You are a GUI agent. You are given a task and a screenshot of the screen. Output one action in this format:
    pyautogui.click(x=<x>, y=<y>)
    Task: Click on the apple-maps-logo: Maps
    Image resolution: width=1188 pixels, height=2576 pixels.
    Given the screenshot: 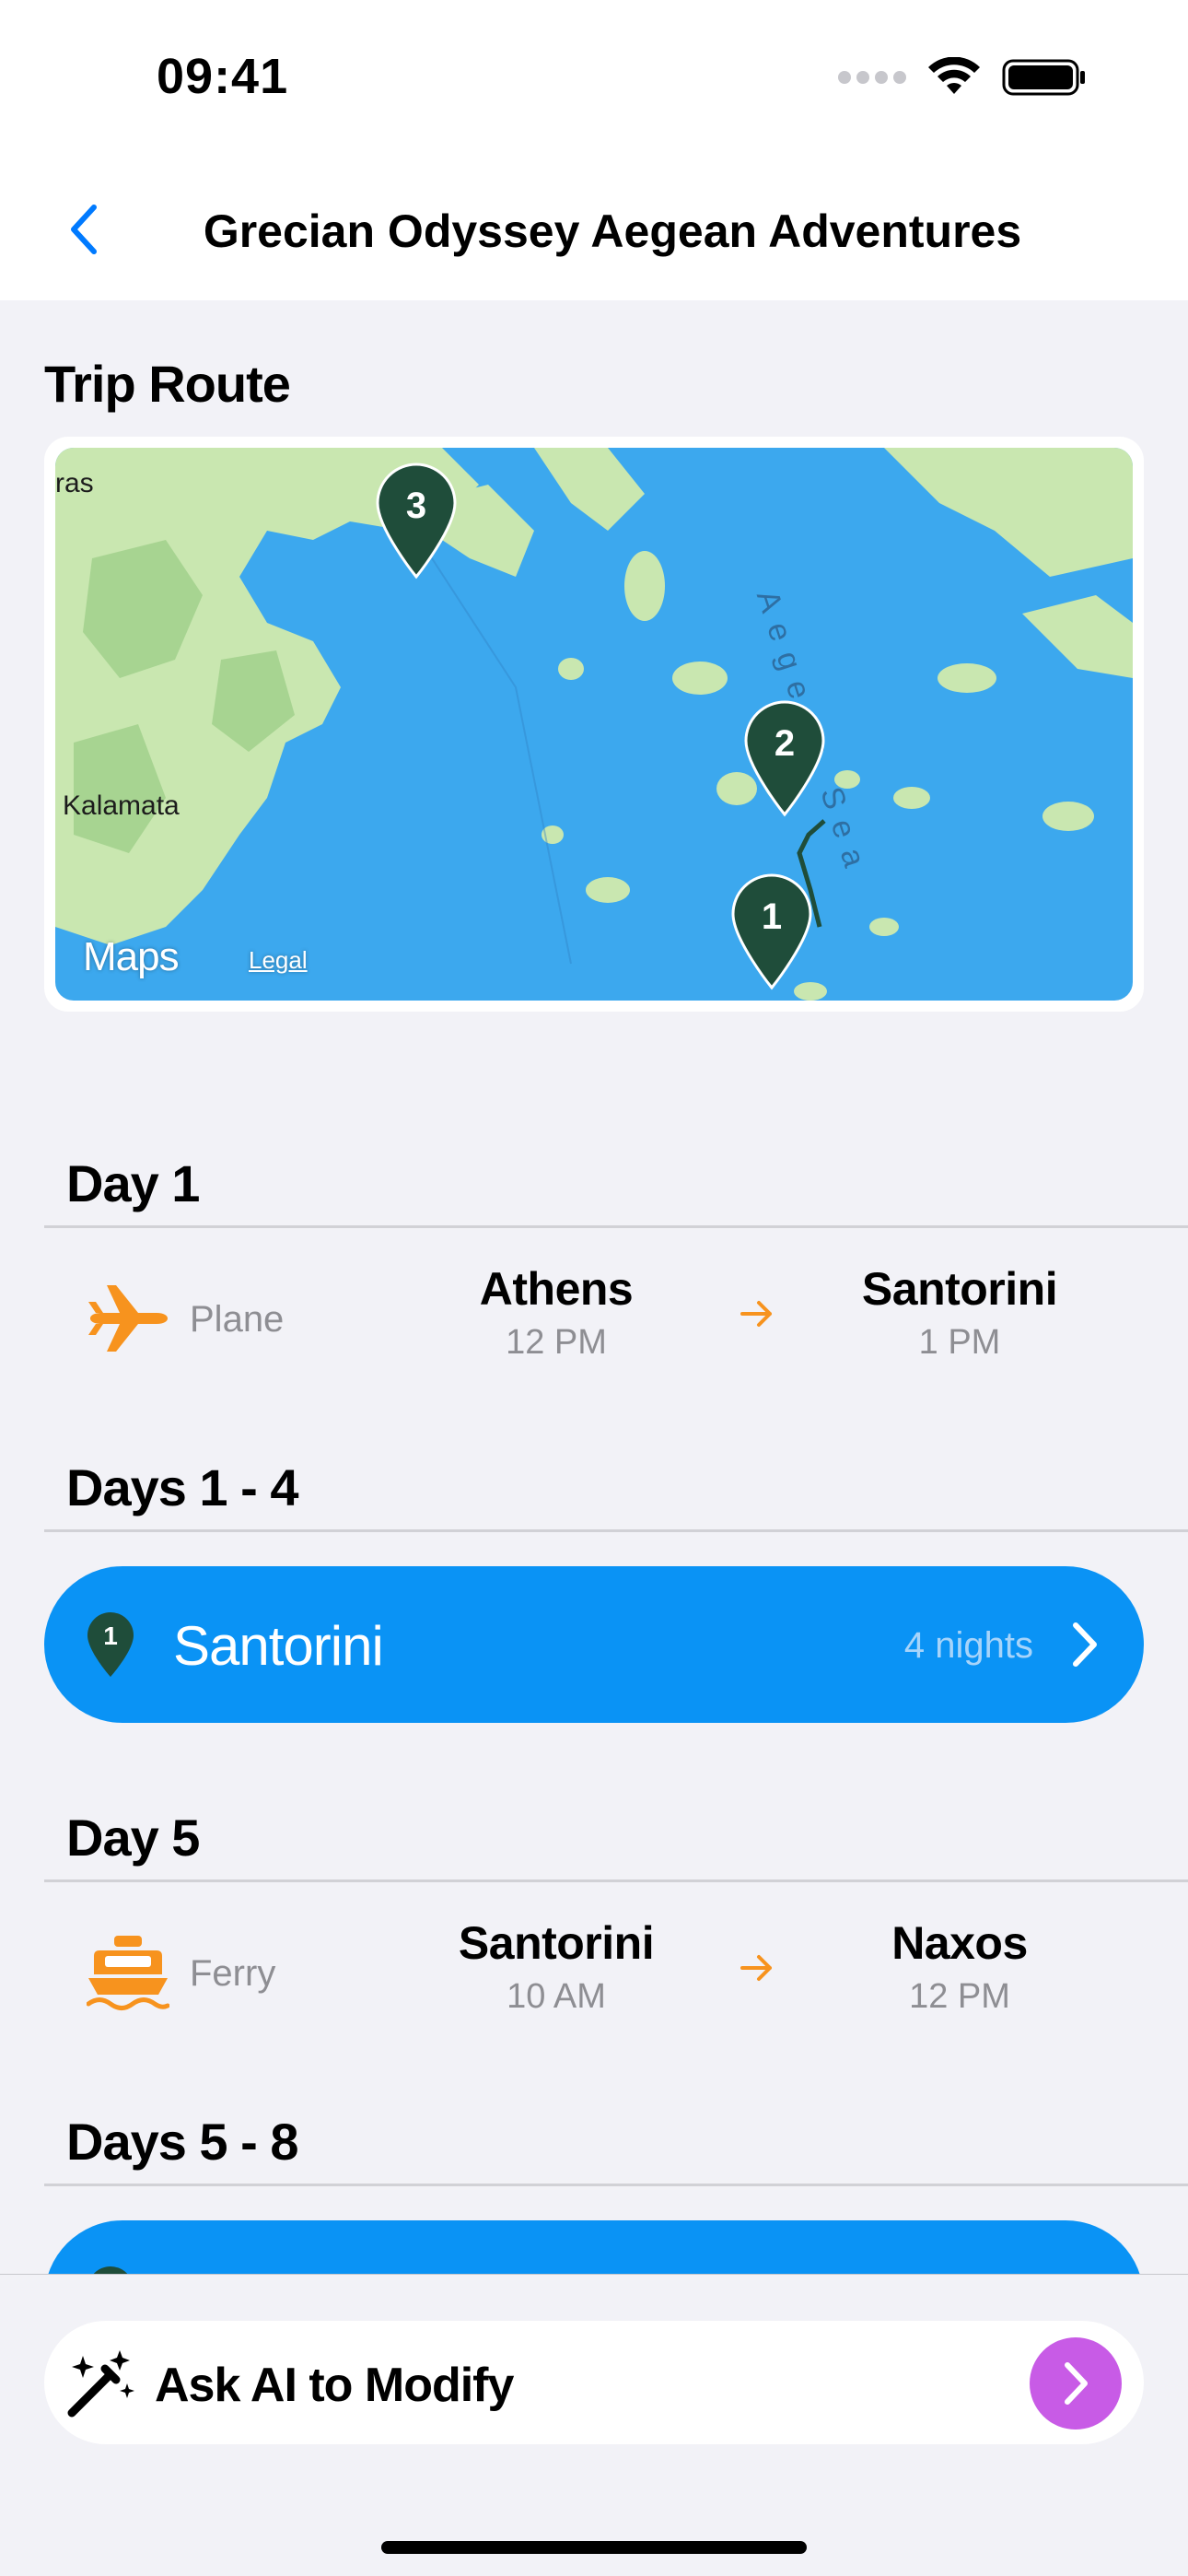 What is the action you would take?
    pyautogui.click(x=131, y=956)
    